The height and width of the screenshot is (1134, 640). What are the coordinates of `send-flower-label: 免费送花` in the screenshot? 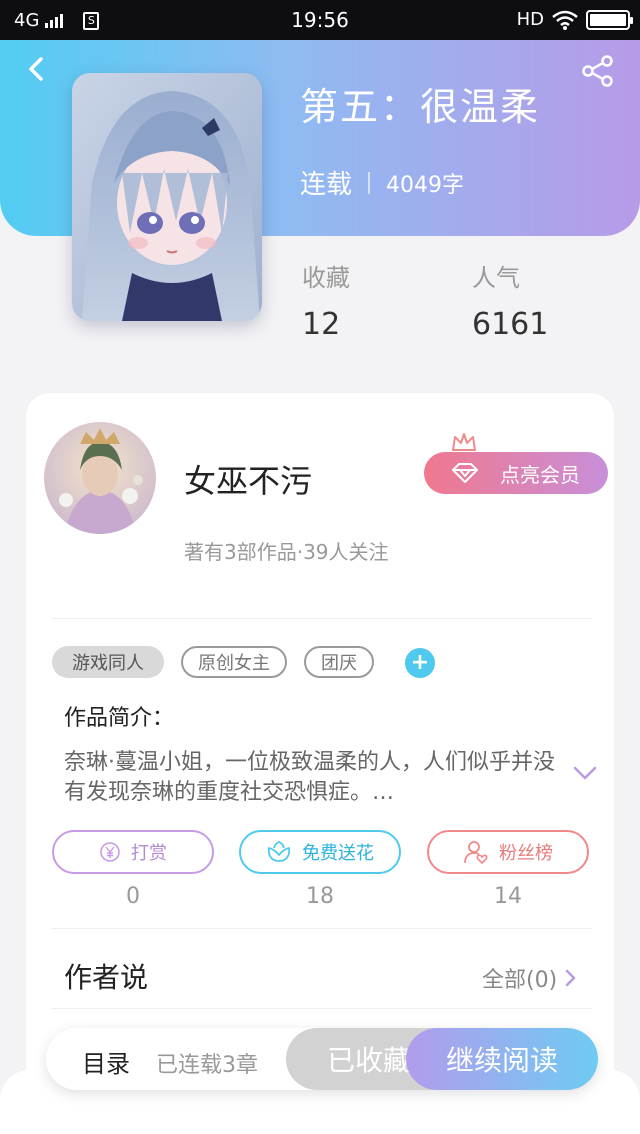 It's located at (338, 853).